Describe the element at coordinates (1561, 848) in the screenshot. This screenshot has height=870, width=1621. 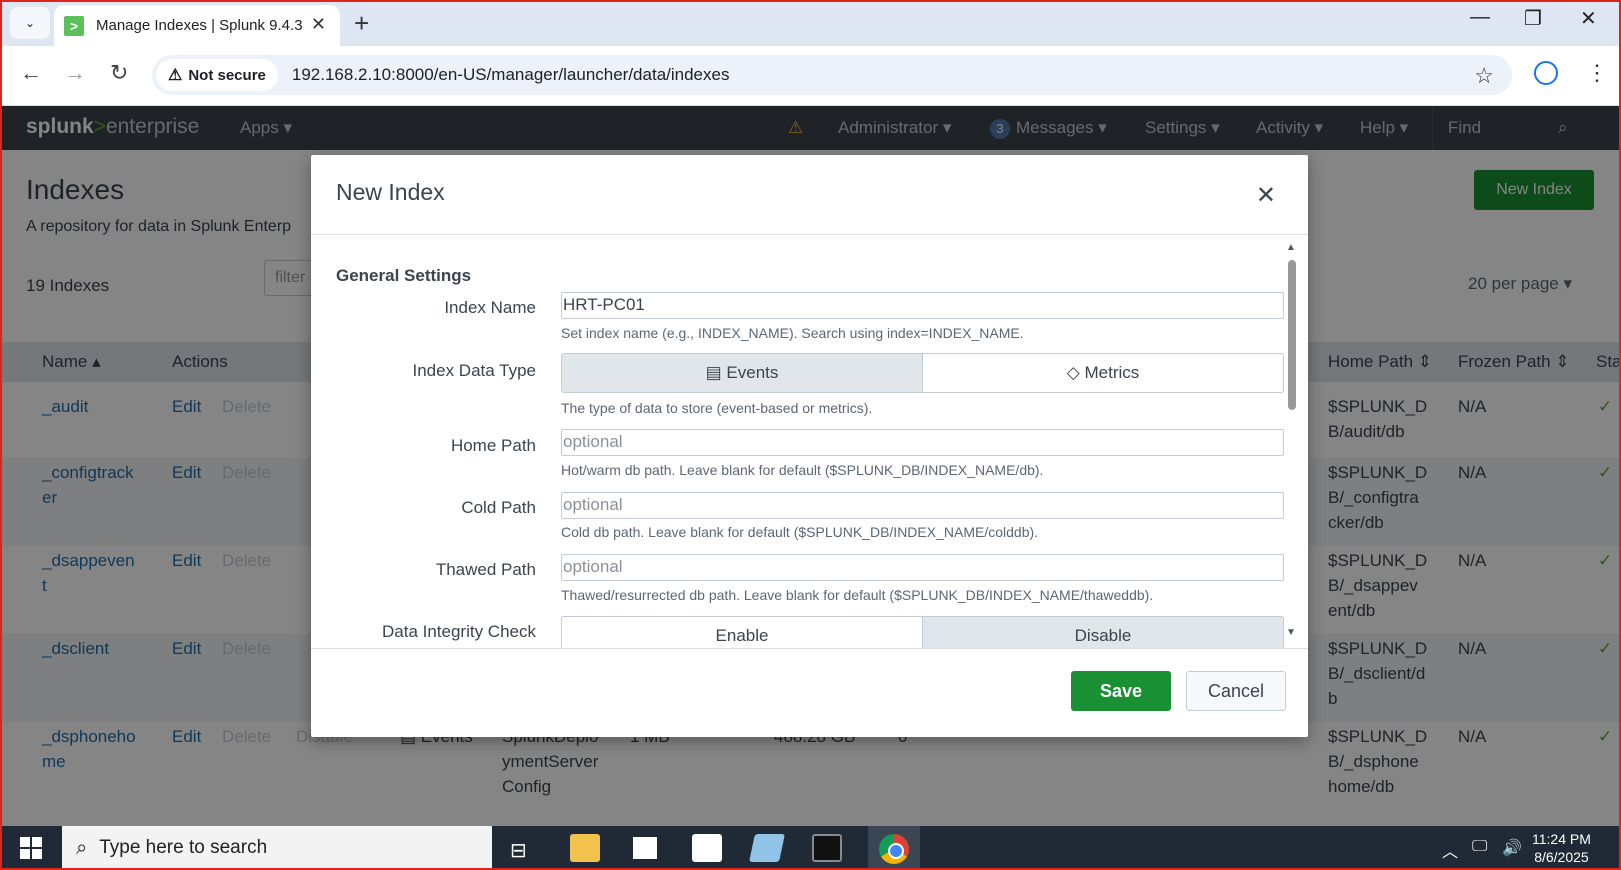
I see `taskbar-clock: 11:24 PM 8/6/2025` at that location.